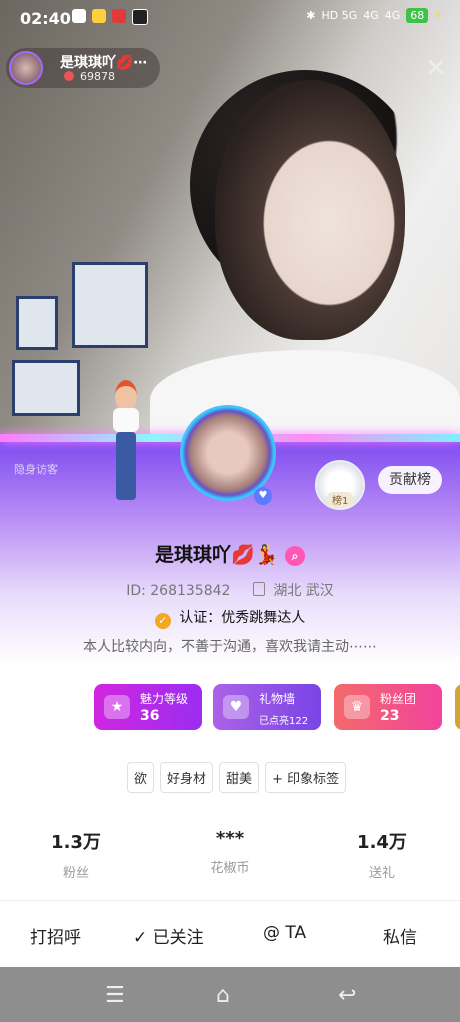  What do you see at coordinates (242, 618) in the screenshot?
I see `certification-text: 认证：优秀跳舞达人` at bounding box center [242, 618].